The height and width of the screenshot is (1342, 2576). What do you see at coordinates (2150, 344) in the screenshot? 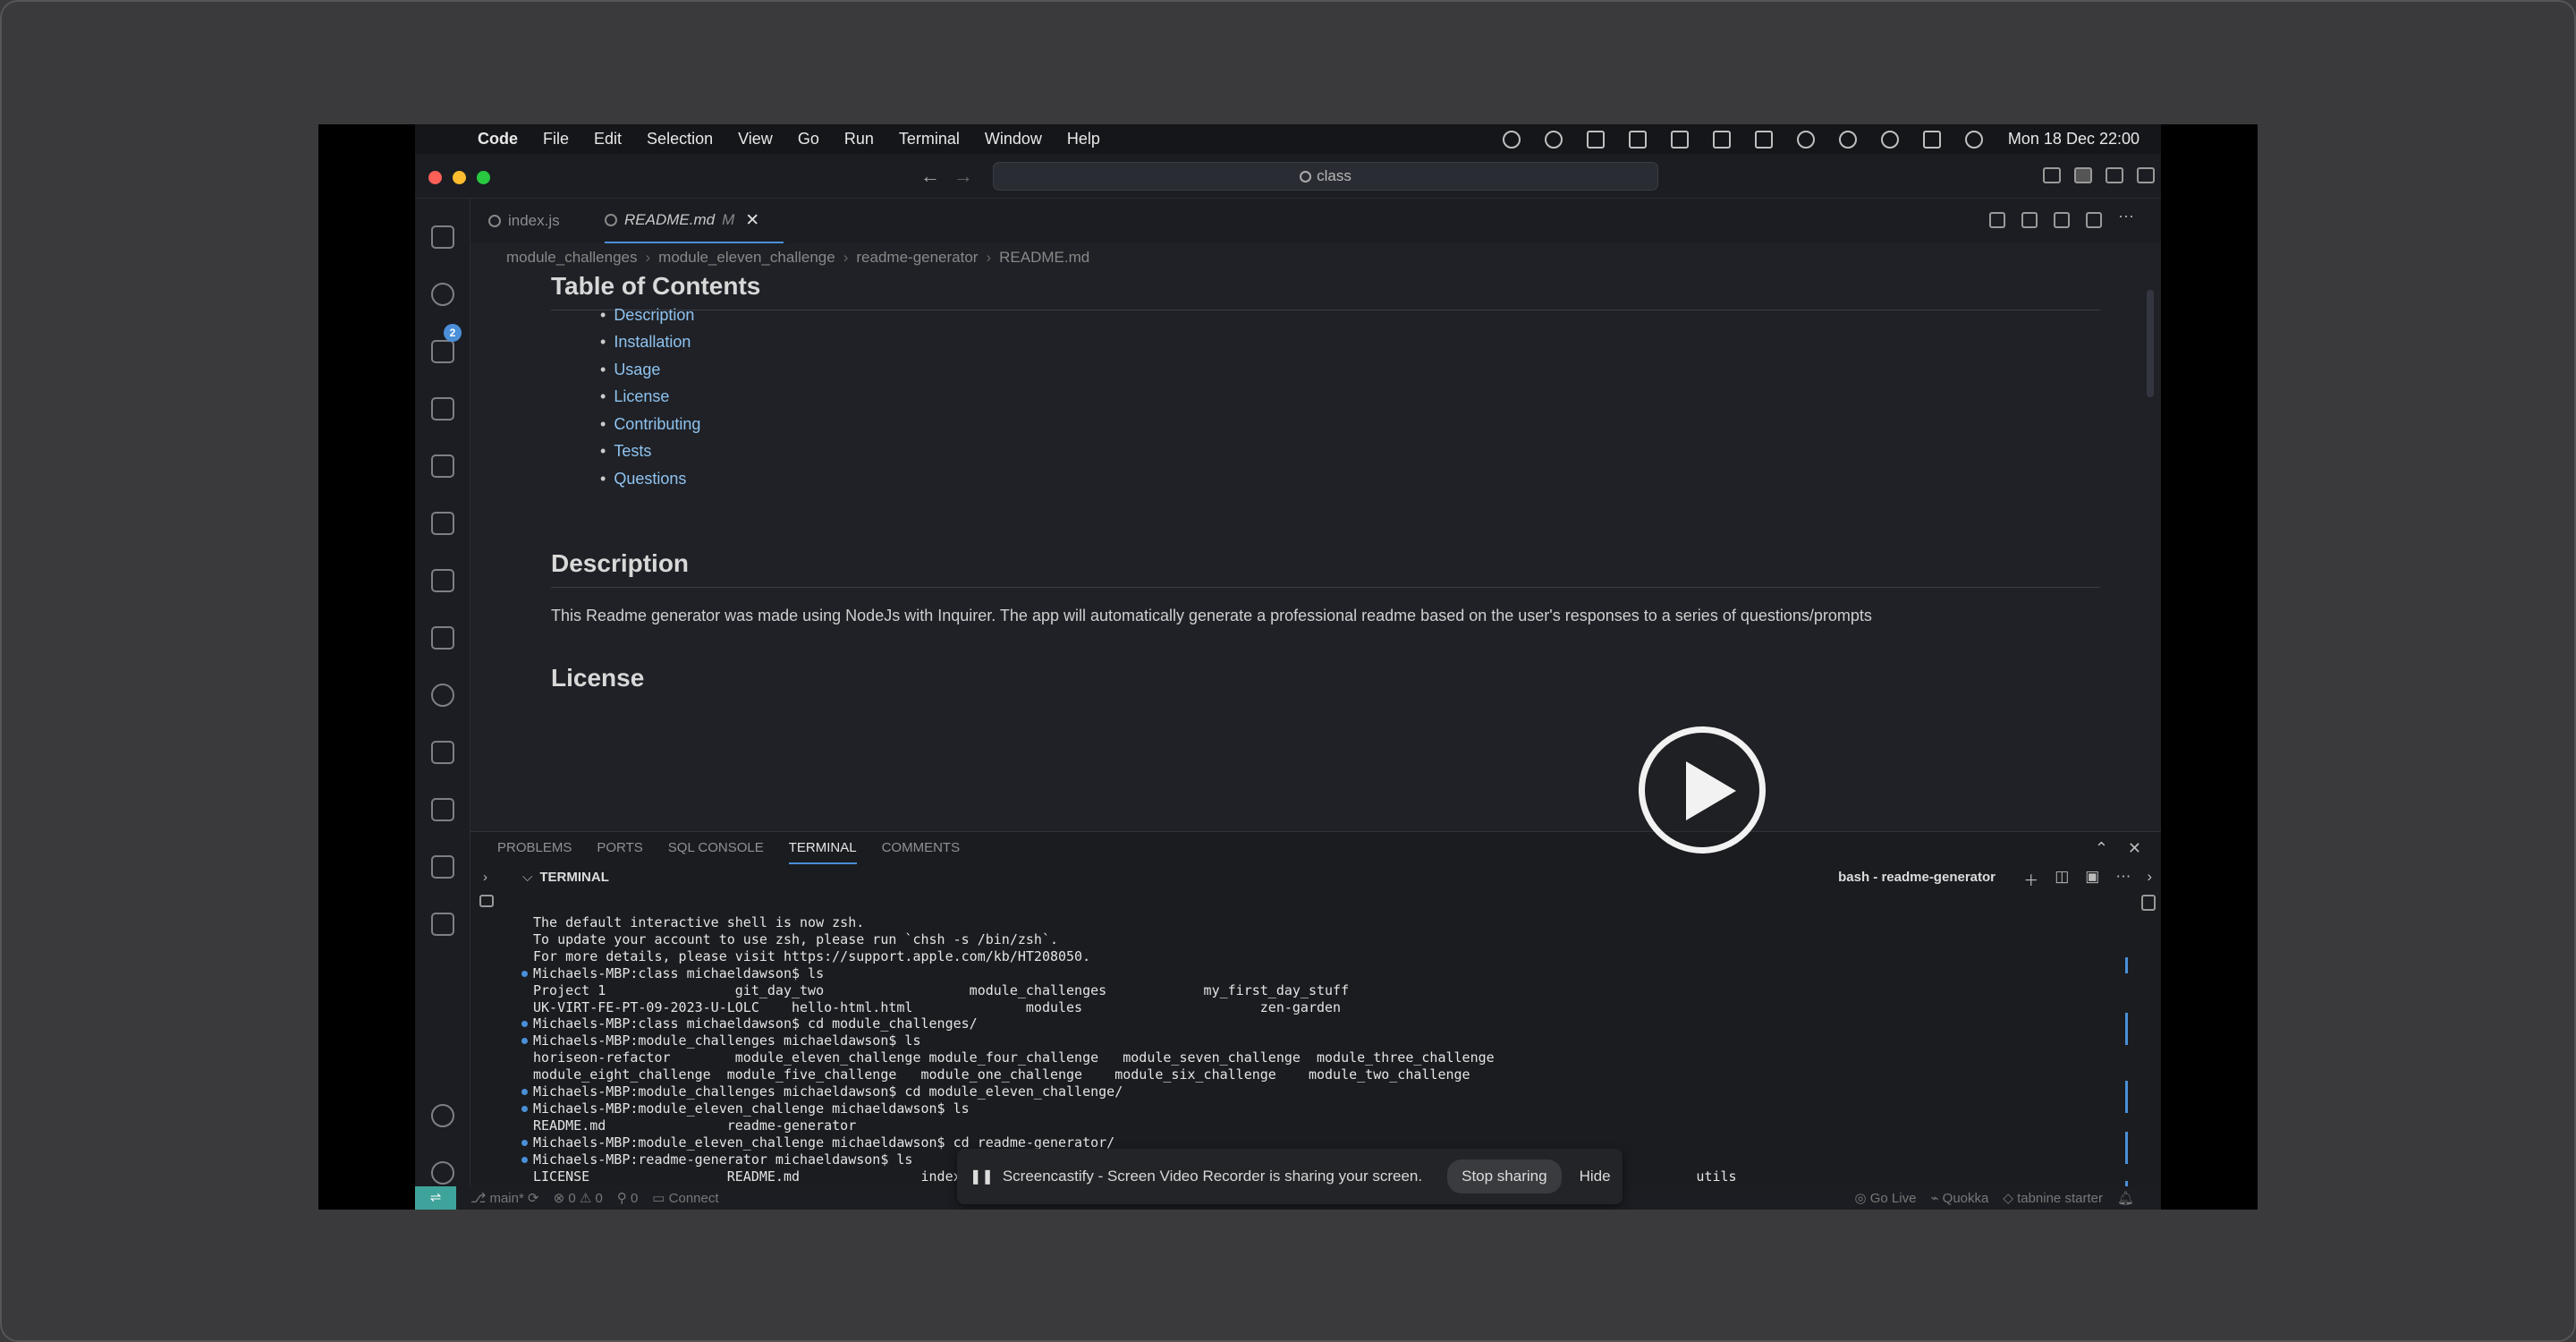
I see `scrollbar-thumb` at bounding box center [2150, 344].